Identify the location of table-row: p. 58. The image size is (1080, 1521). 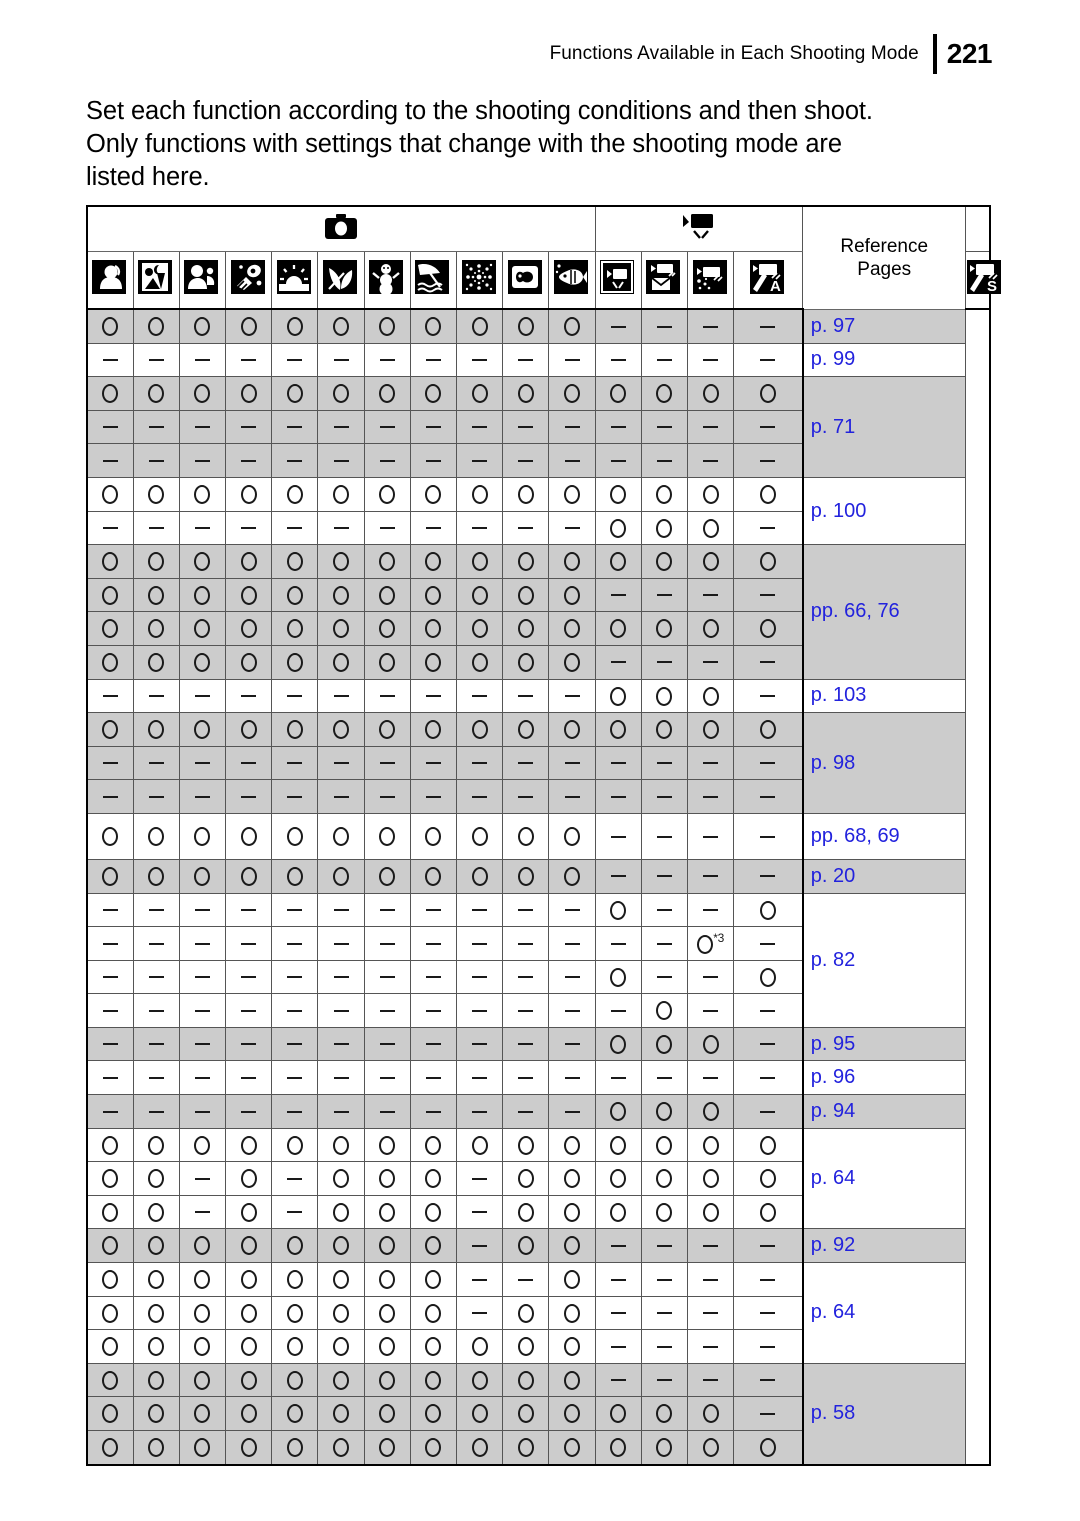
(538, 1414).